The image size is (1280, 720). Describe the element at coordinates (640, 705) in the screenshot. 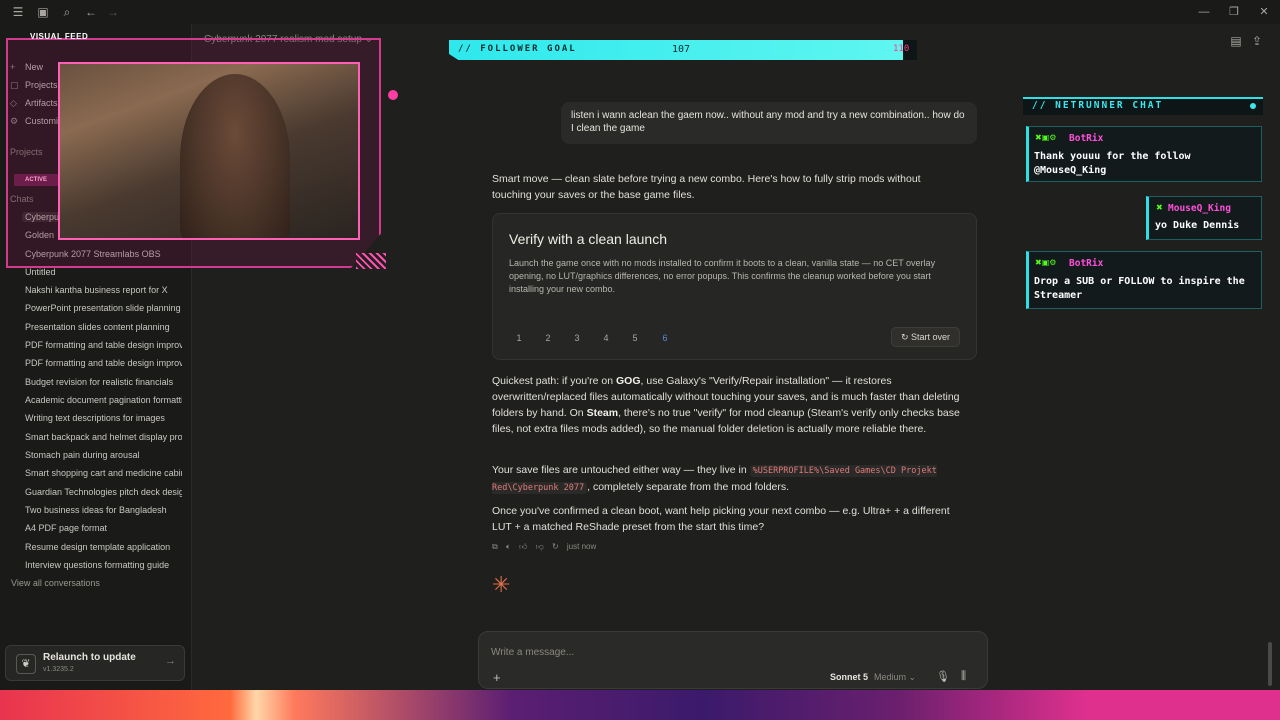

I see `stream-bottom-stripe` at that location.